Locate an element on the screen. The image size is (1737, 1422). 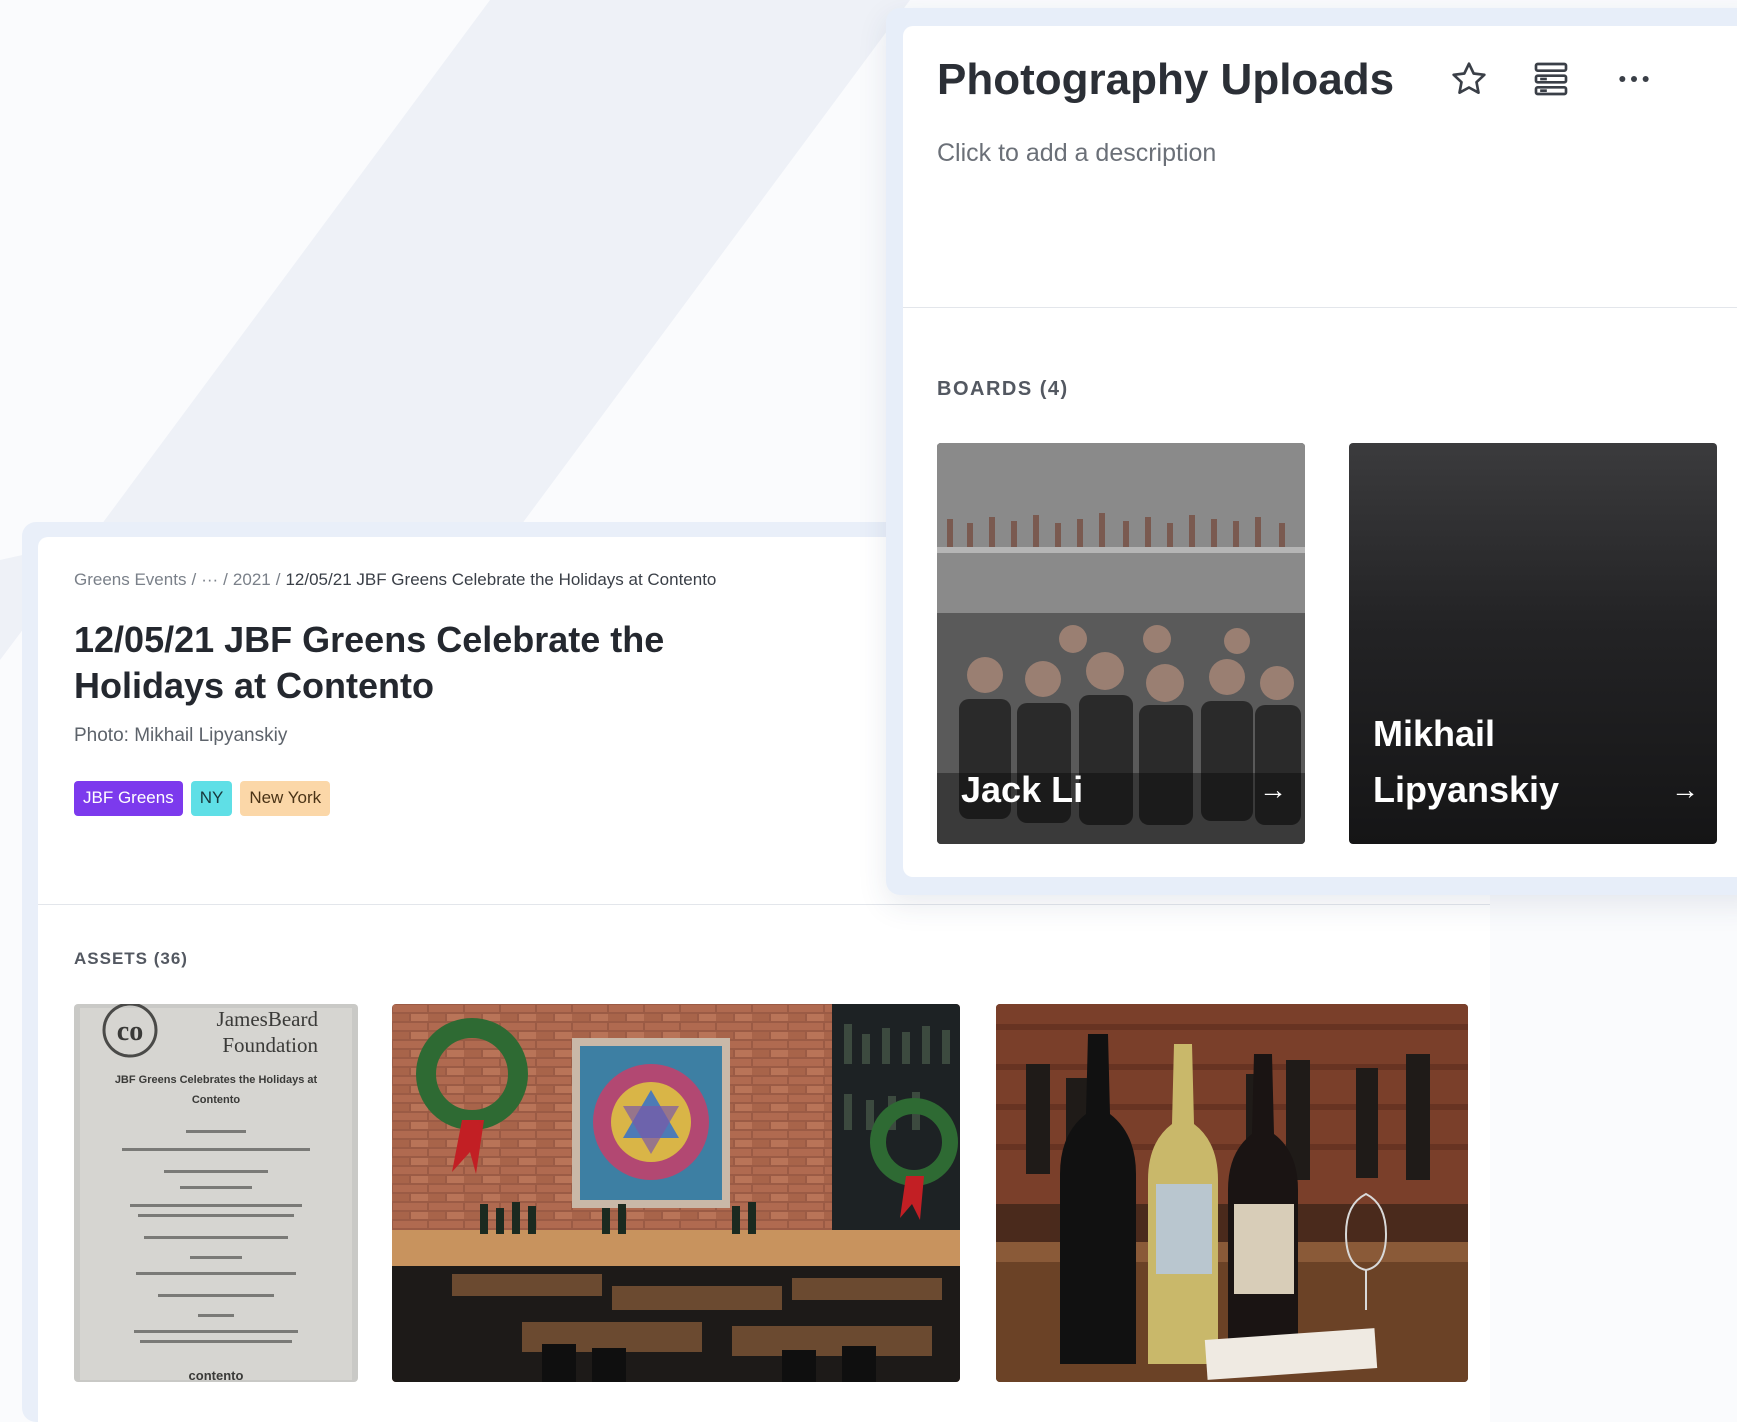
photo-credit: Photo: Mikhail Lipyanskiy is located at coordinates (180, 736).